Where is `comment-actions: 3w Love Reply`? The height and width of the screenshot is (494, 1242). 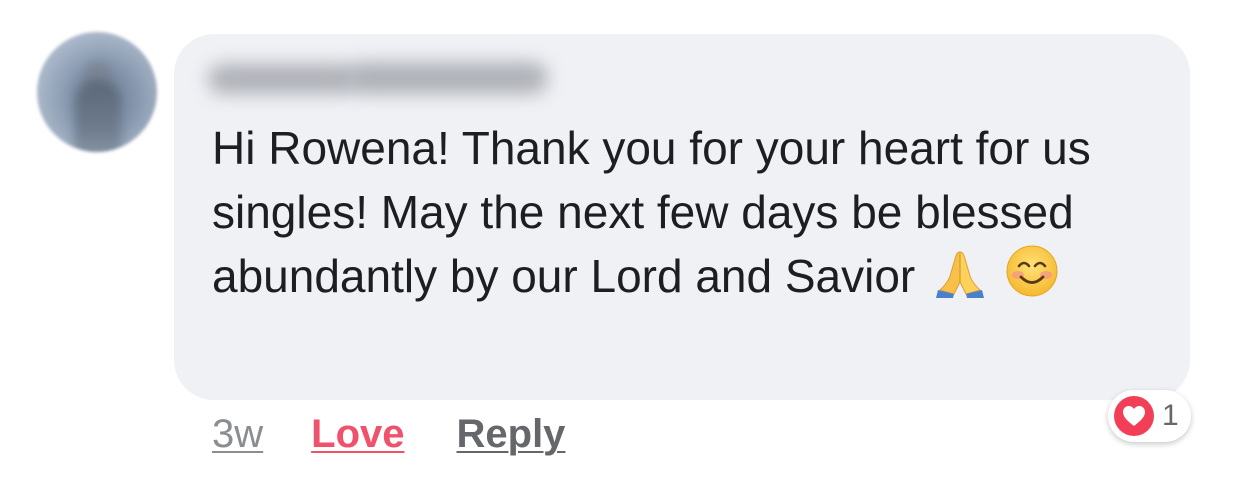 comment-actions: 3w Love Reply is located at coordinates (388, 438).